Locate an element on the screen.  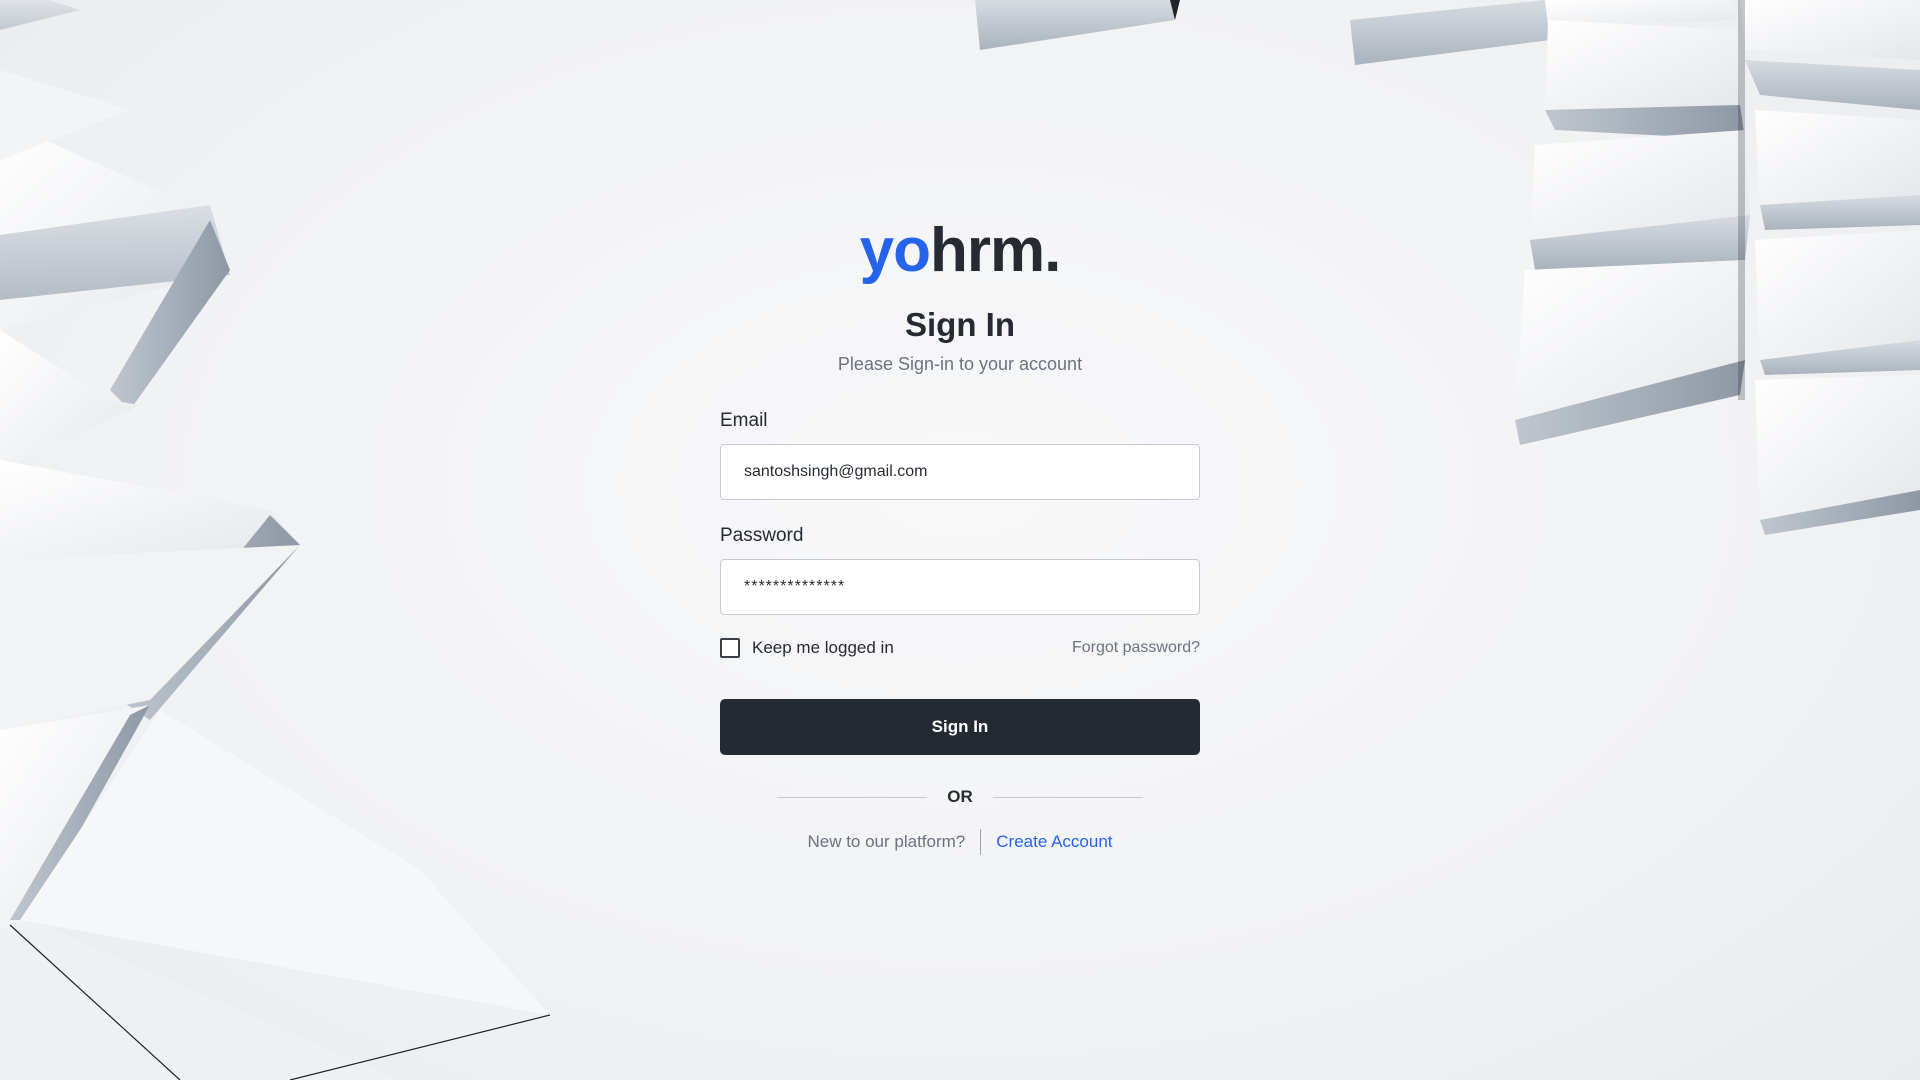
email-field: santoshsingh@gmail.com is located at coordinates (960, 472).